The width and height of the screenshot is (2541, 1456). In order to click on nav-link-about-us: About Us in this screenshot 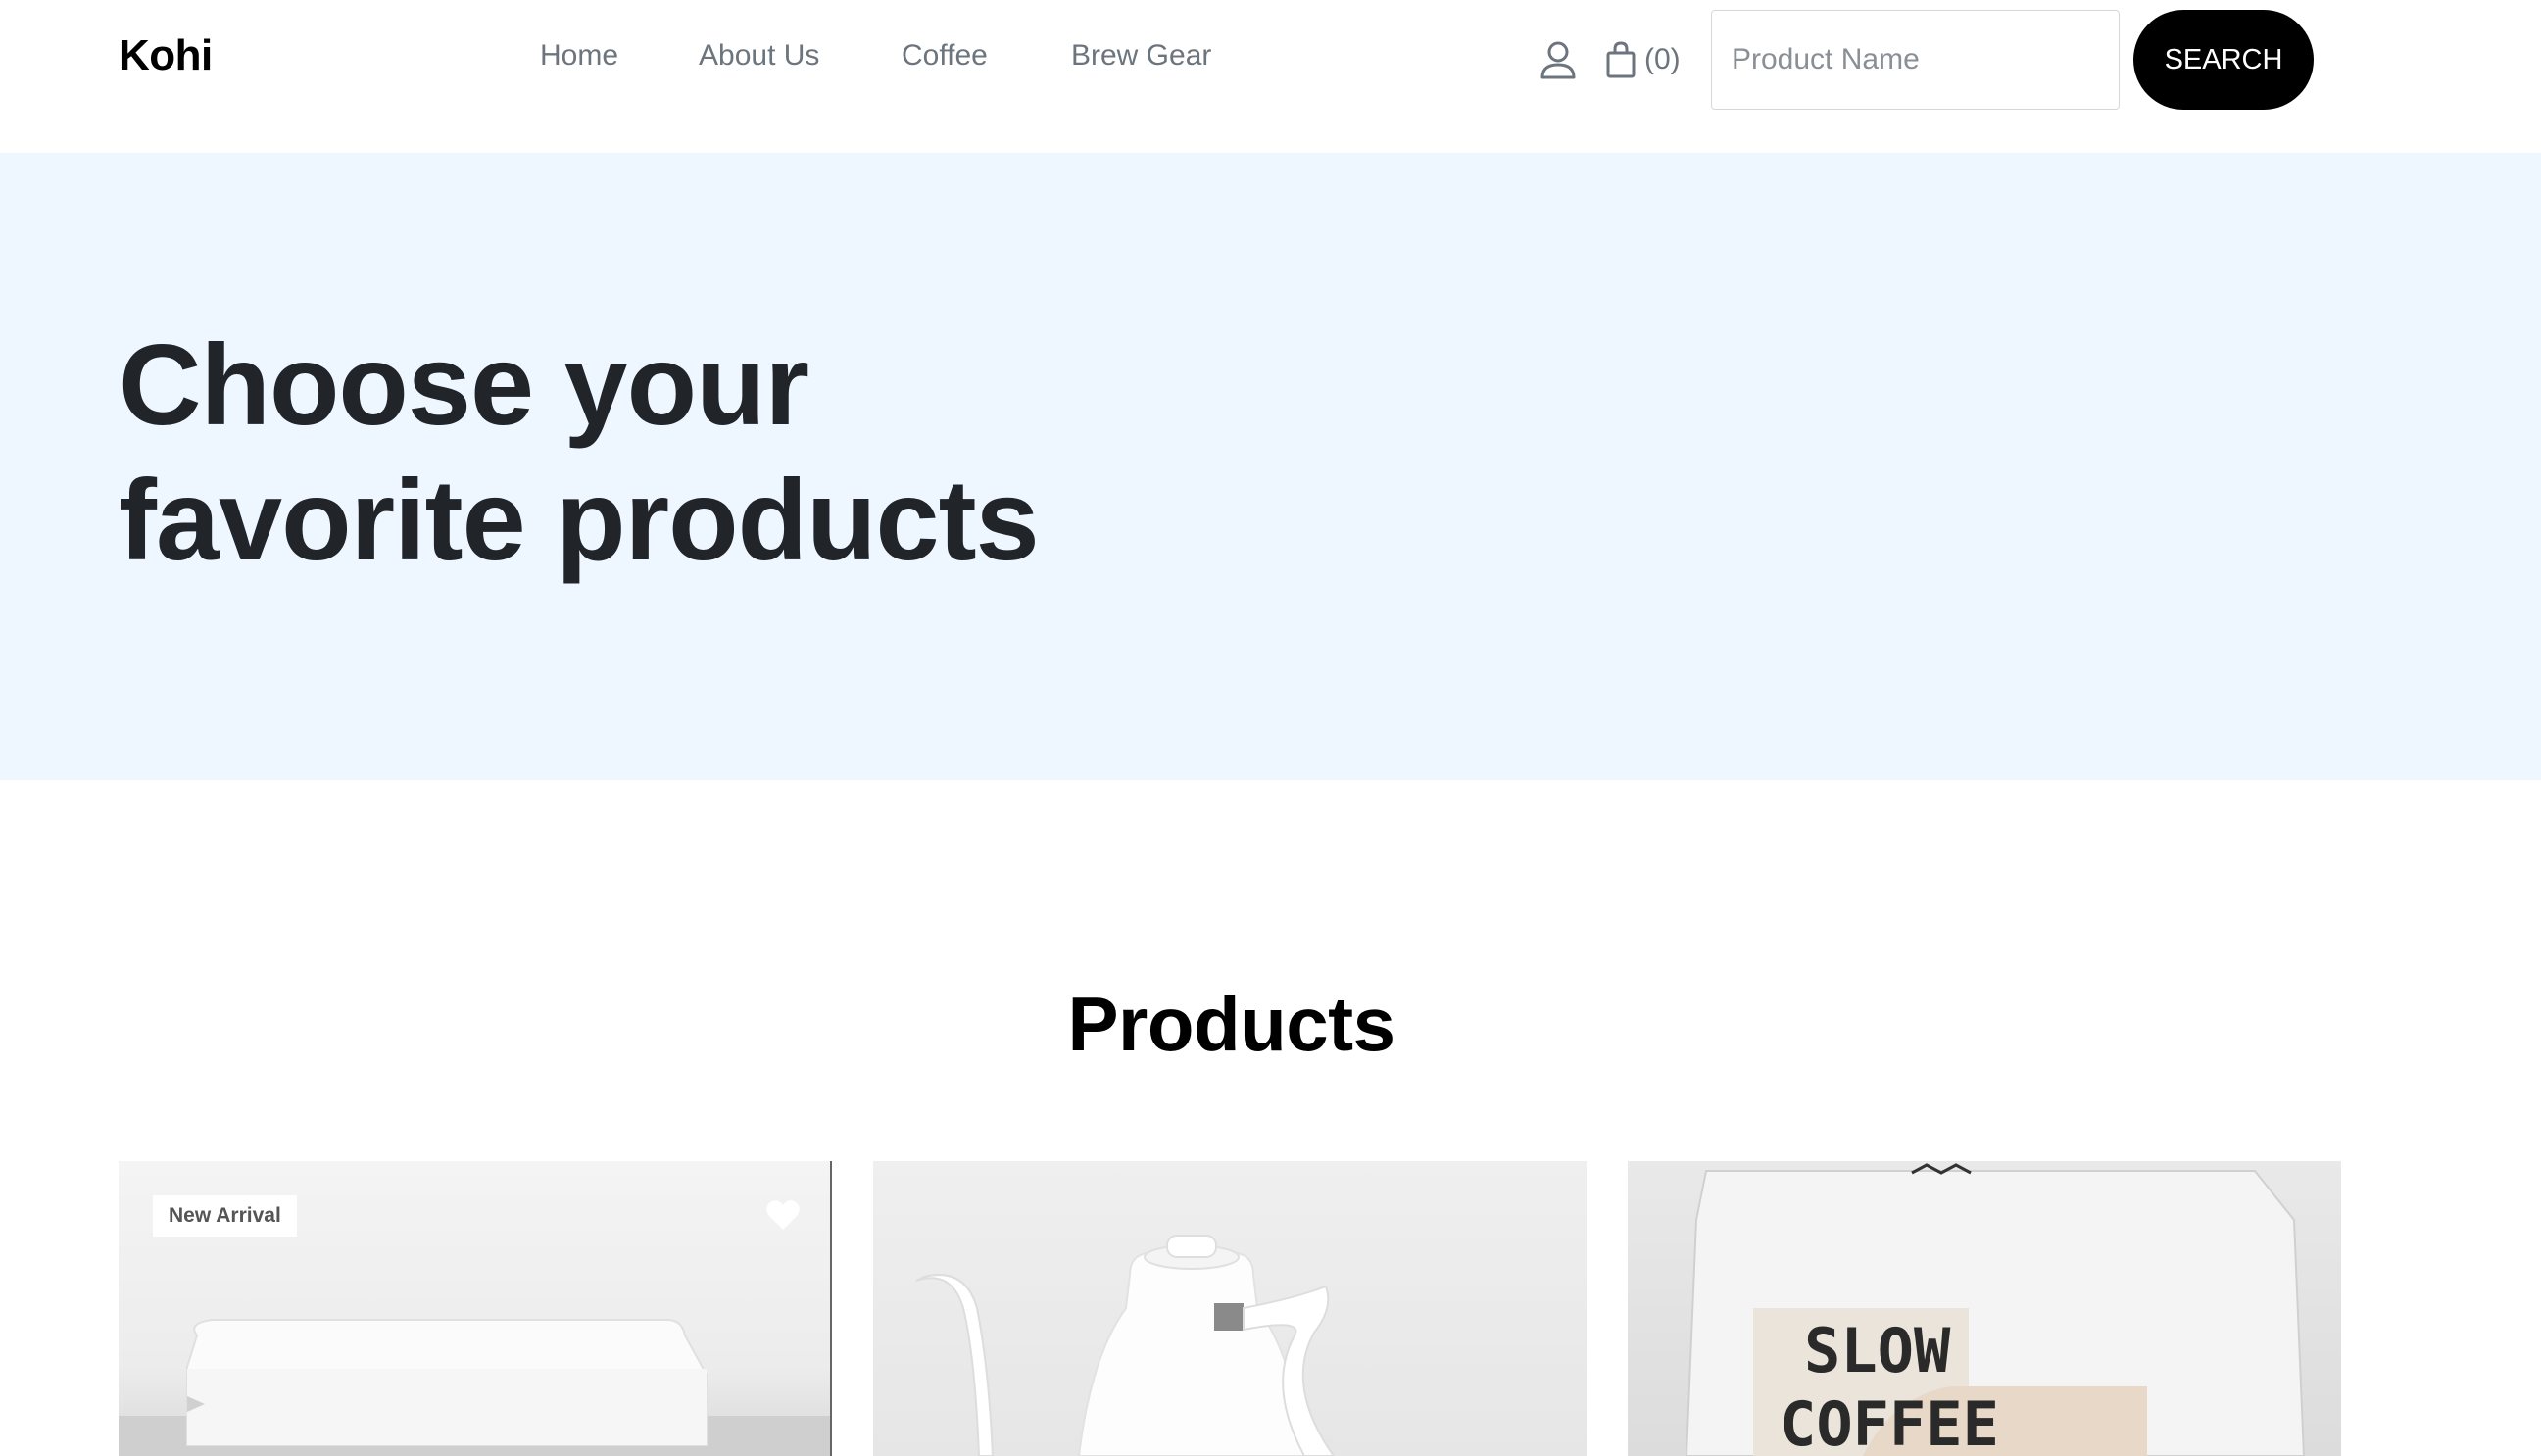, I will do `click(759, 56)`.